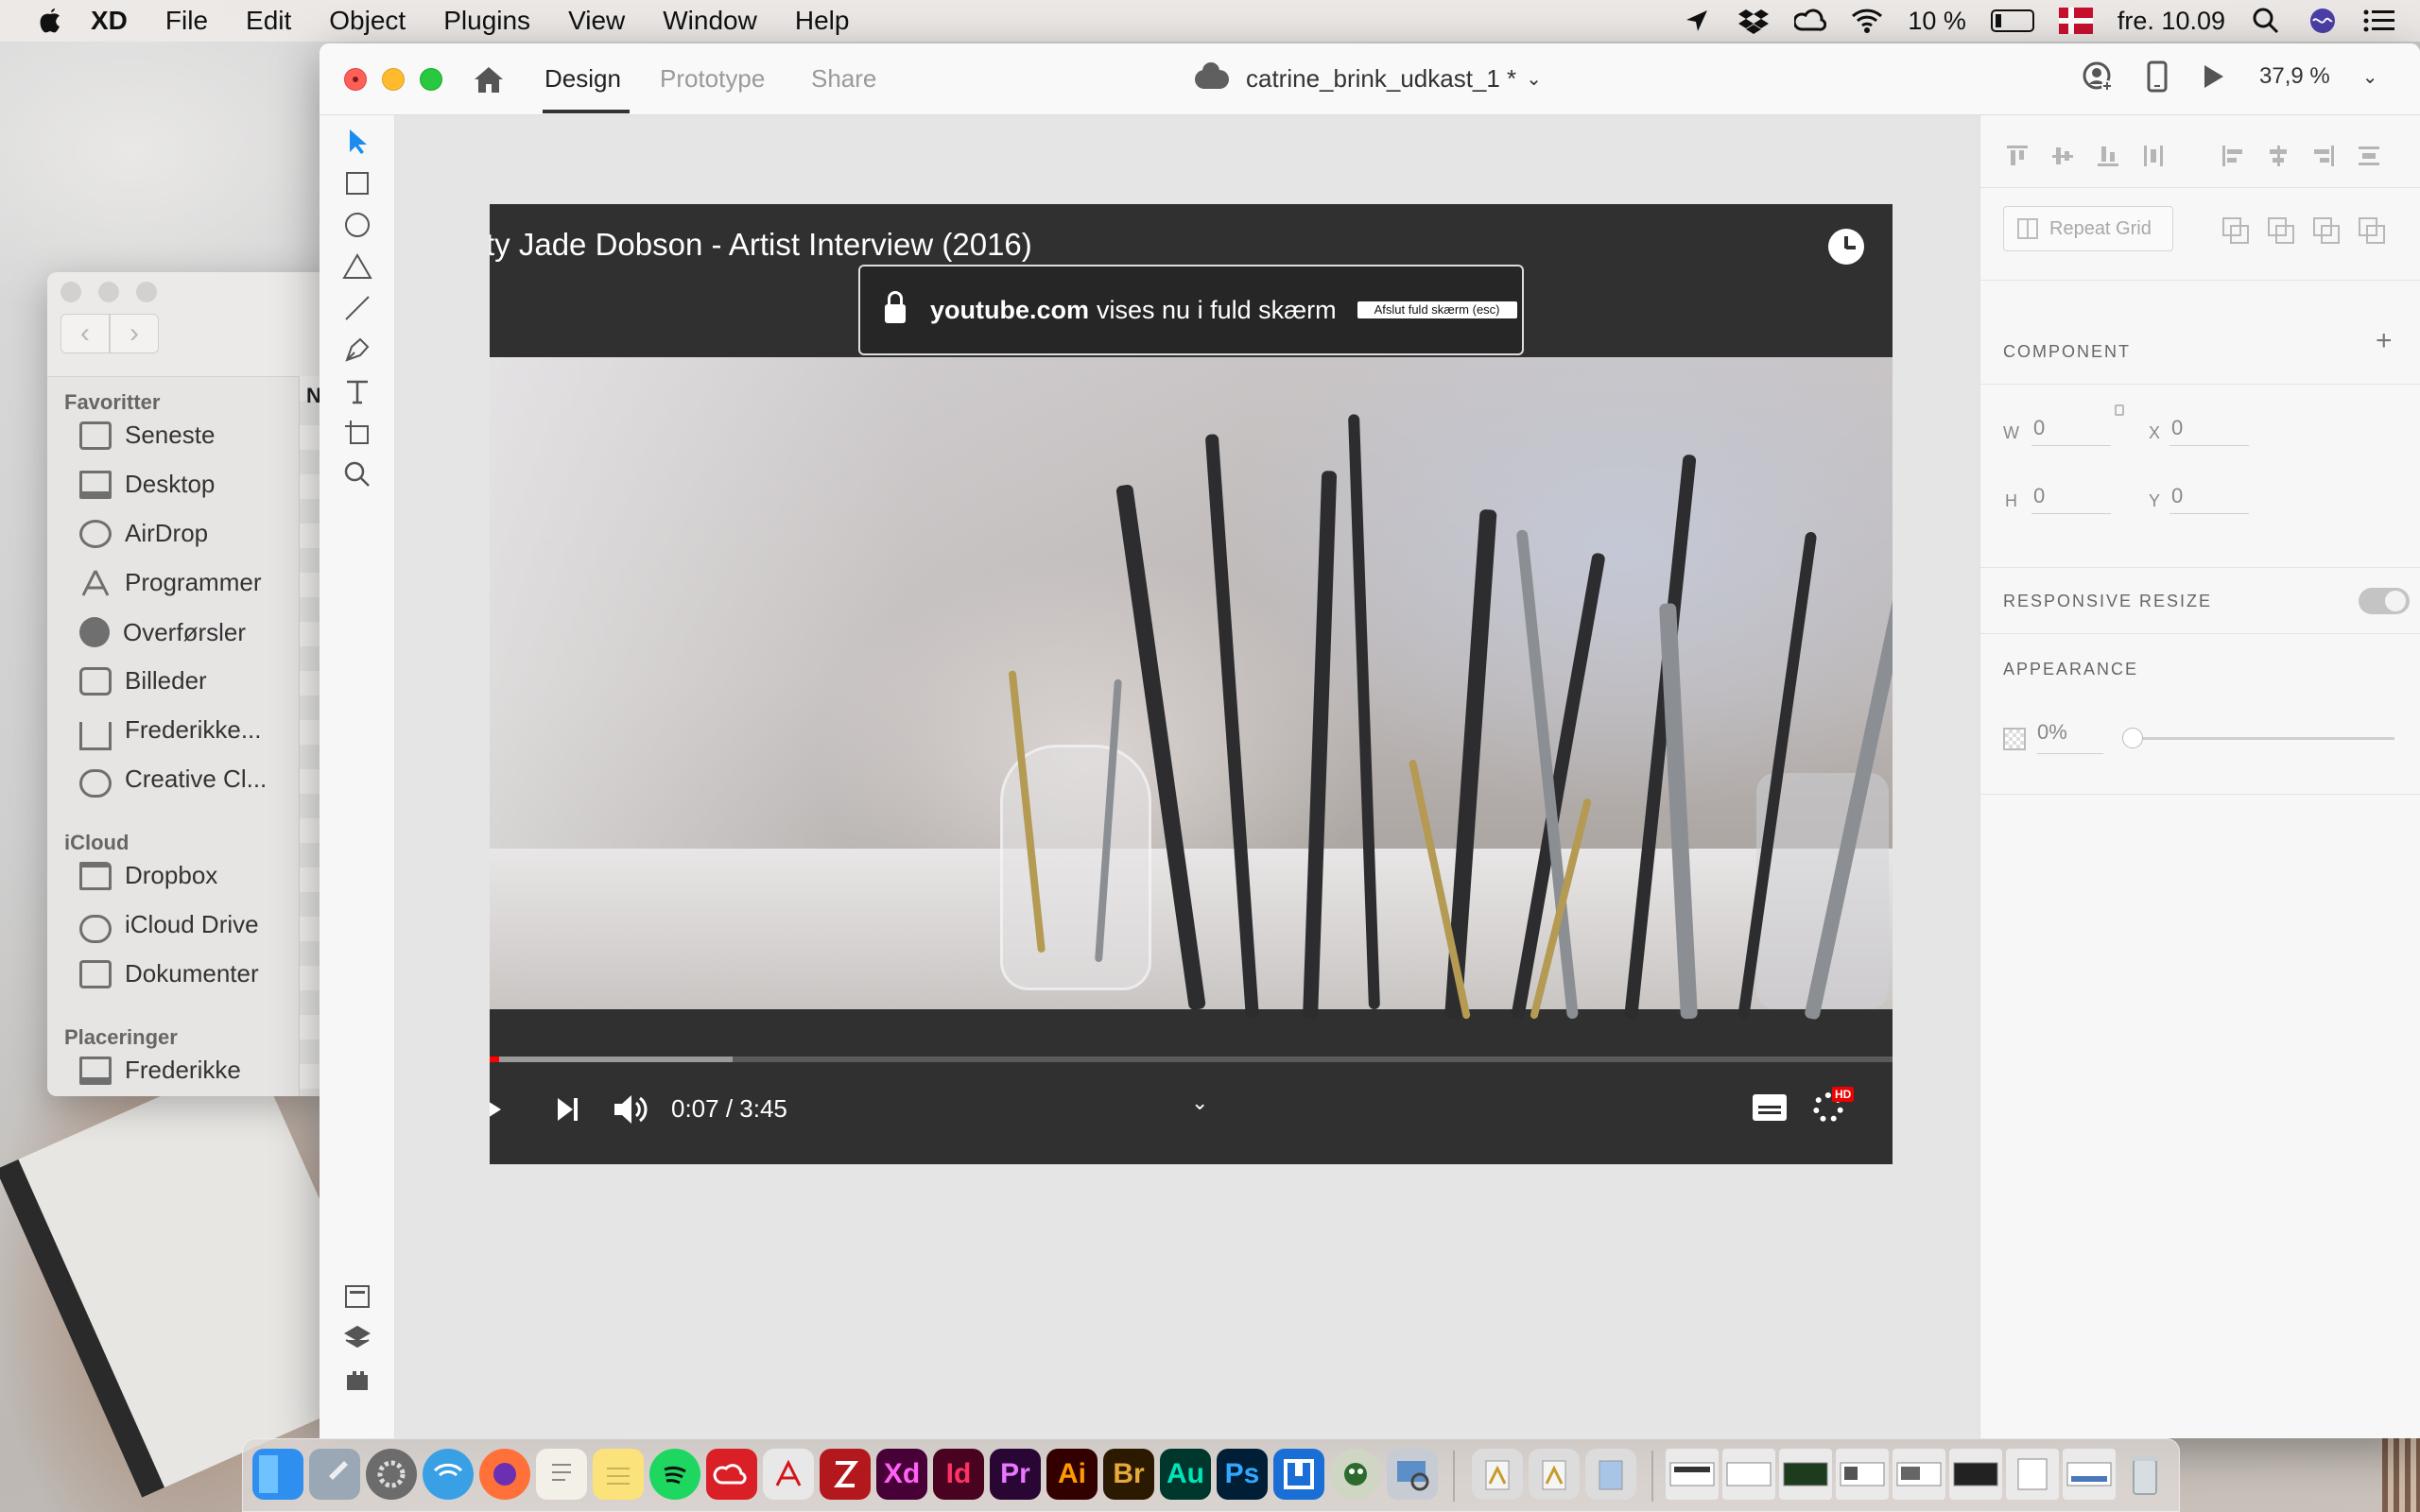 This screenshot has width=2420, height=1512. I want to click on menu-plugins: Plugins, so click(487, 21).